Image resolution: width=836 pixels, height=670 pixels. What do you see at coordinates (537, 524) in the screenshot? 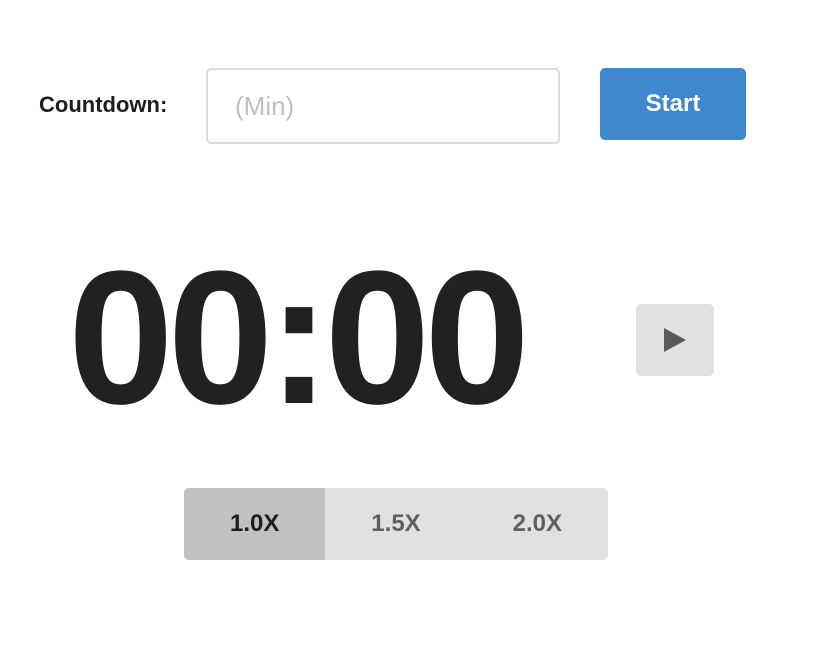
I see `speed-option-2-0x: 2.0X` at bounding box center [537, 524].